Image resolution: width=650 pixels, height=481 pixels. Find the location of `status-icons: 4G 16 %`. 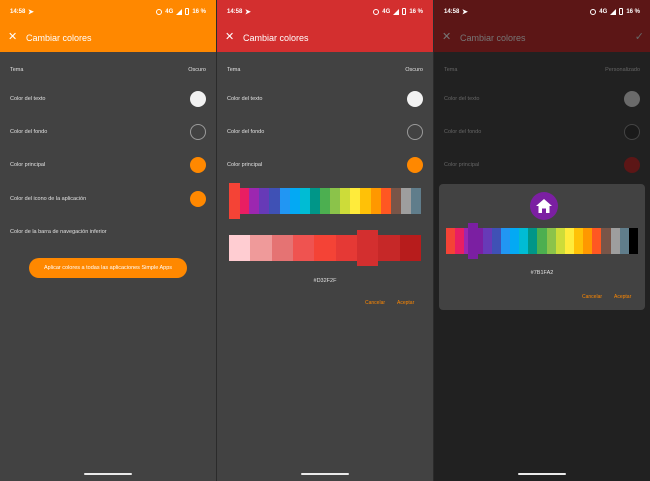

status-icons: 4G 16 % is located at coordinates (398, 11).